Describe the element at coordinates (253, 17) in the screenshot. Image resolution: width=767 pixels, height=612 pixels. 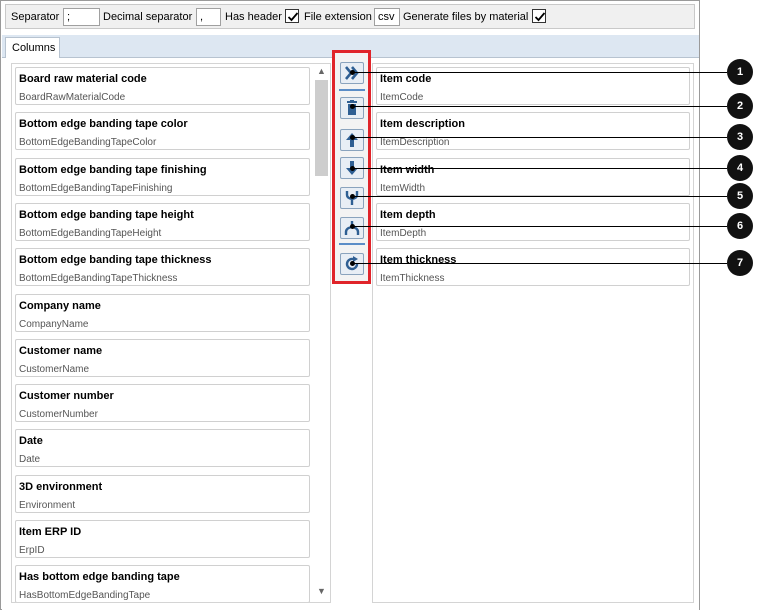
I see `has-header-label: Has header` at that location.